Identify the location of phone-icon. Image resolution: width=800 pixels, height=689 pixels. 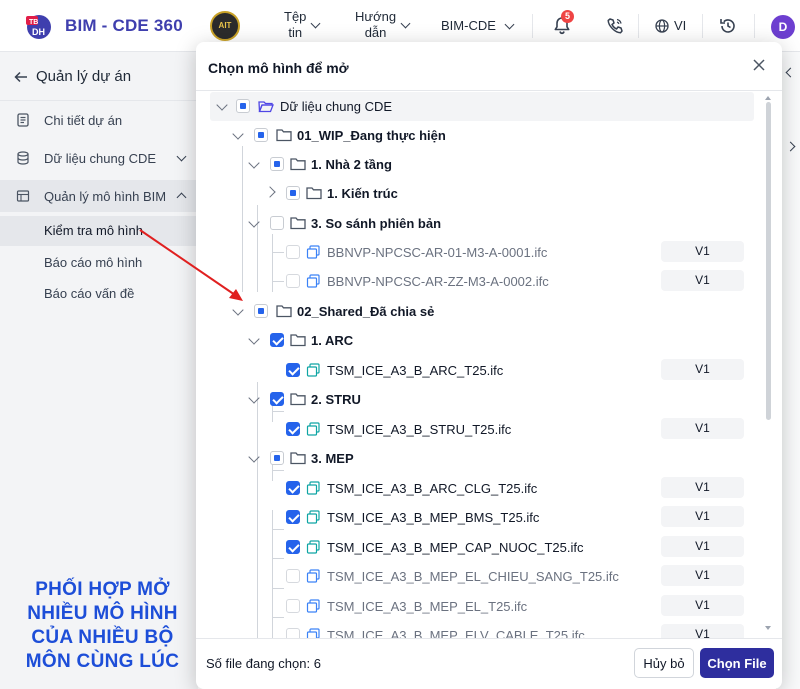
(615, 26).